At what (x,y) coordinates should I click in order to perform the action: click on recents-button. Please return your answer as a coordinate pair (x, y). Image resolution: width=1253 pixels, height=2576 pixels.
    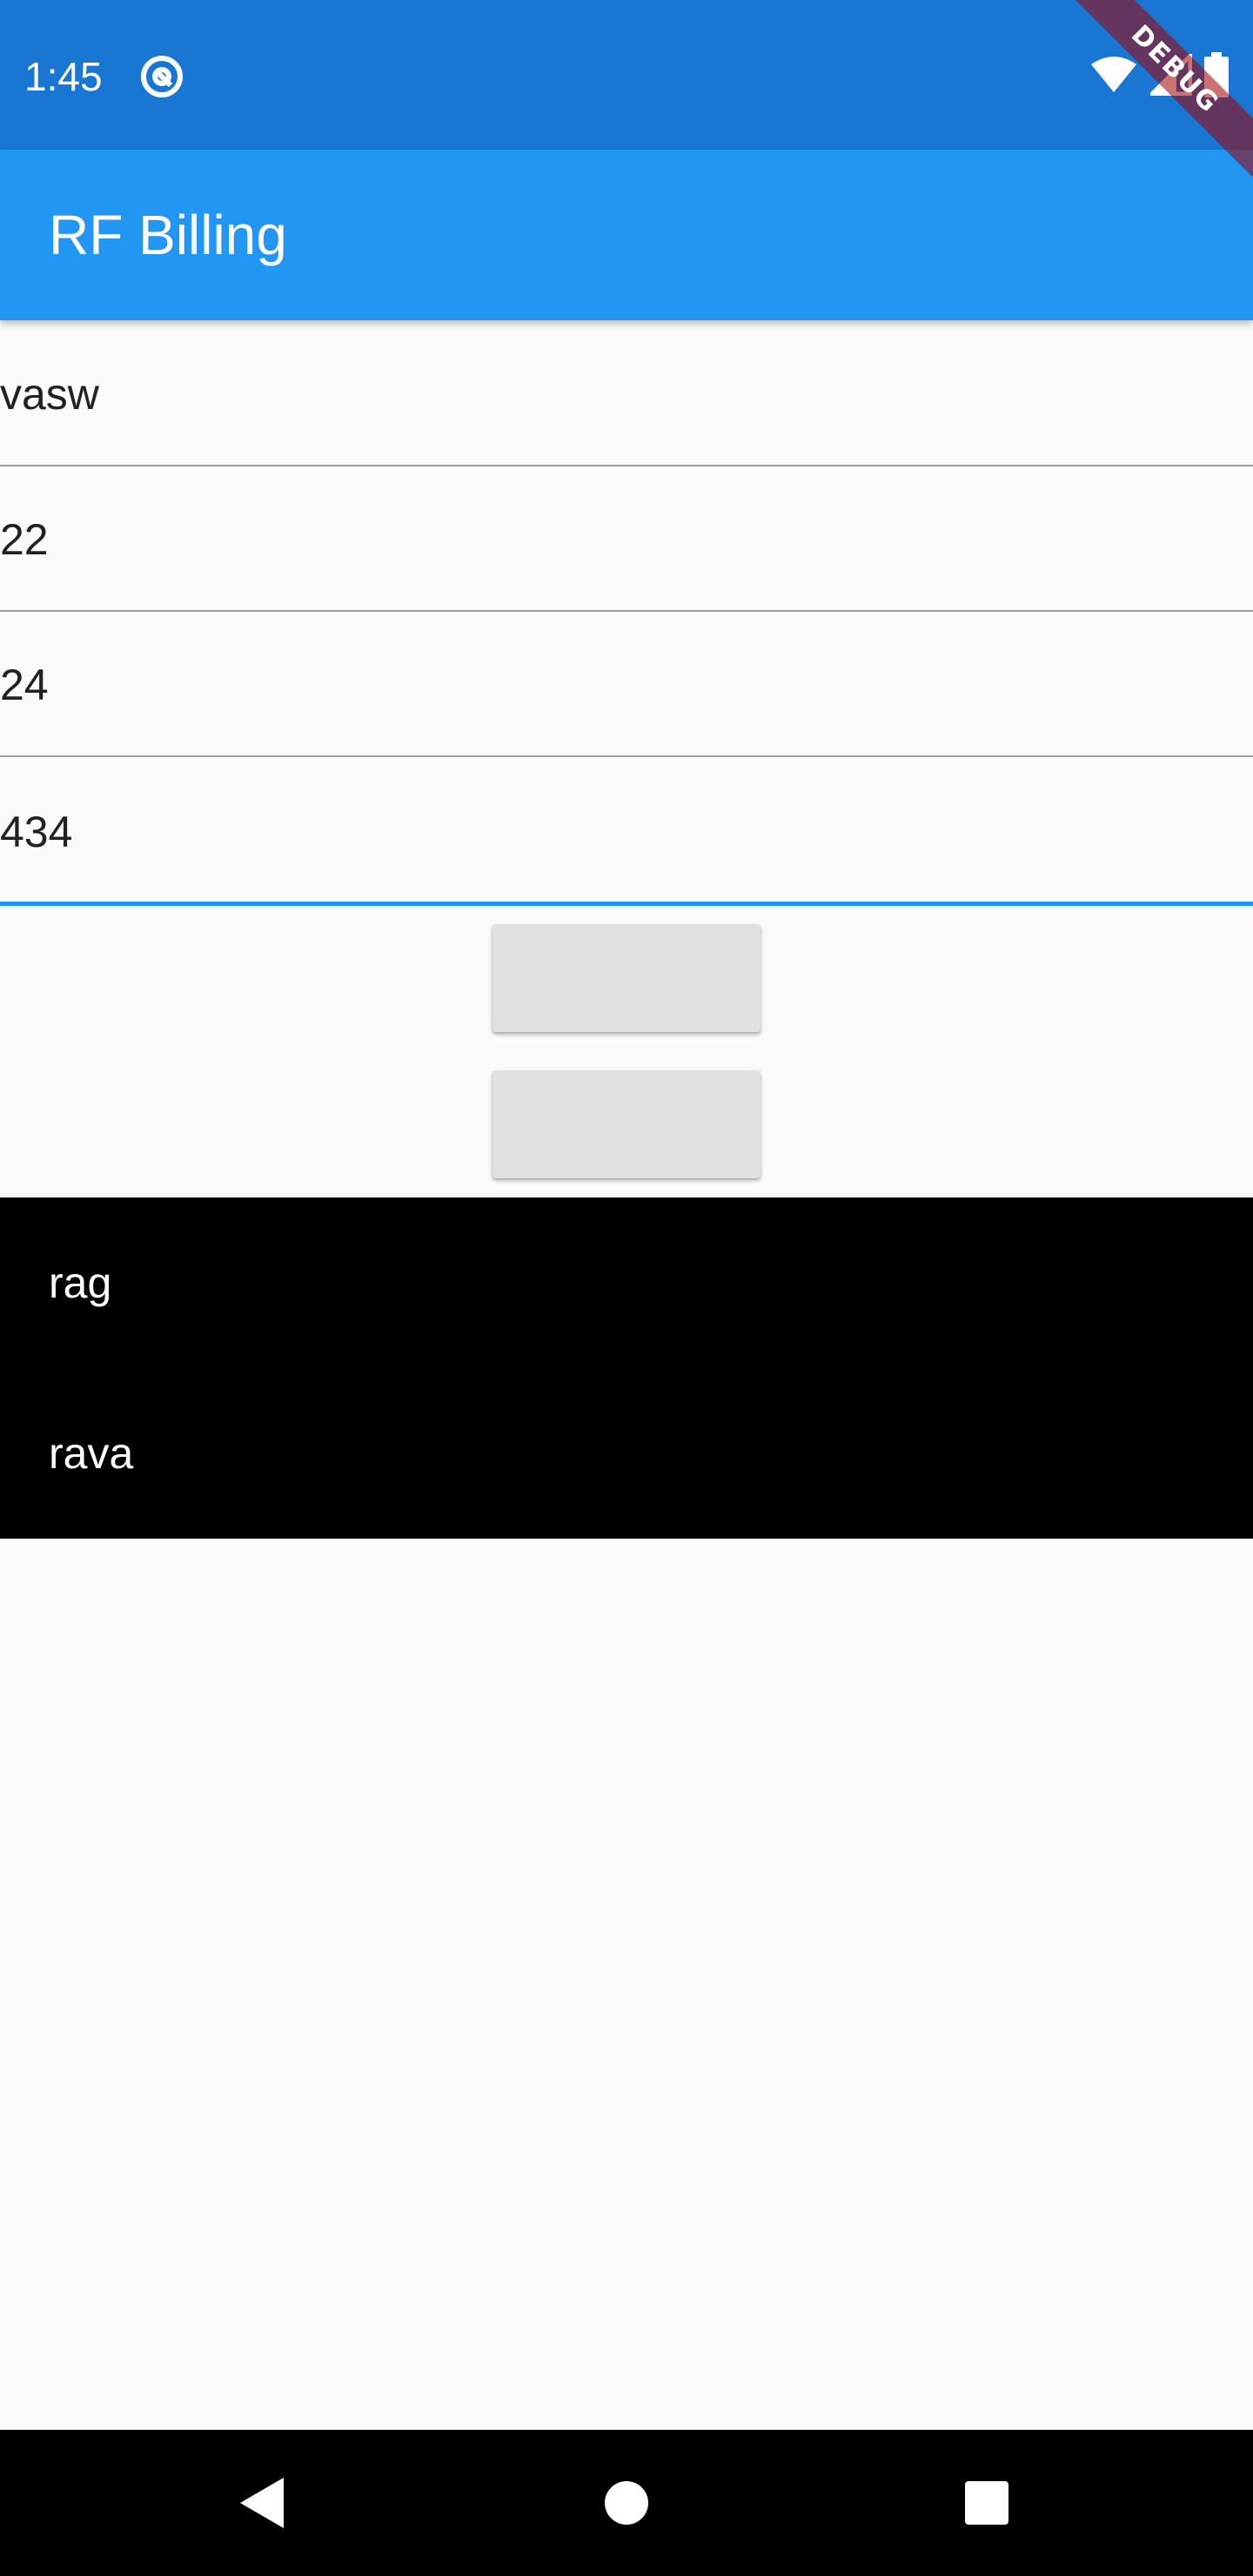
    Looking at the image, I should click on (986, 2502).